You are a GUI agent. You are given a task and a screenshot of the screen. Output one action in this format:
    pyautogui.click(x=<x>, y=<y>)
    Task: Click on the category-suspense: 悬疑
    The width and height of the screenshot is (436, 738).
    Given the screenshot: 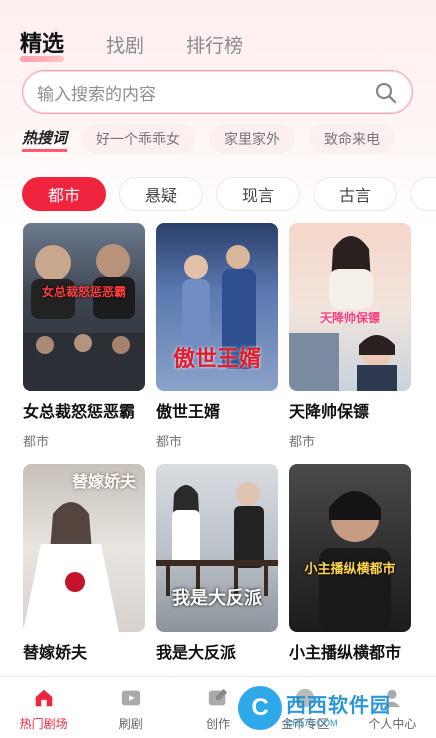 What is the action you would take?
    pyautogui.click(x=161, y=194)
    